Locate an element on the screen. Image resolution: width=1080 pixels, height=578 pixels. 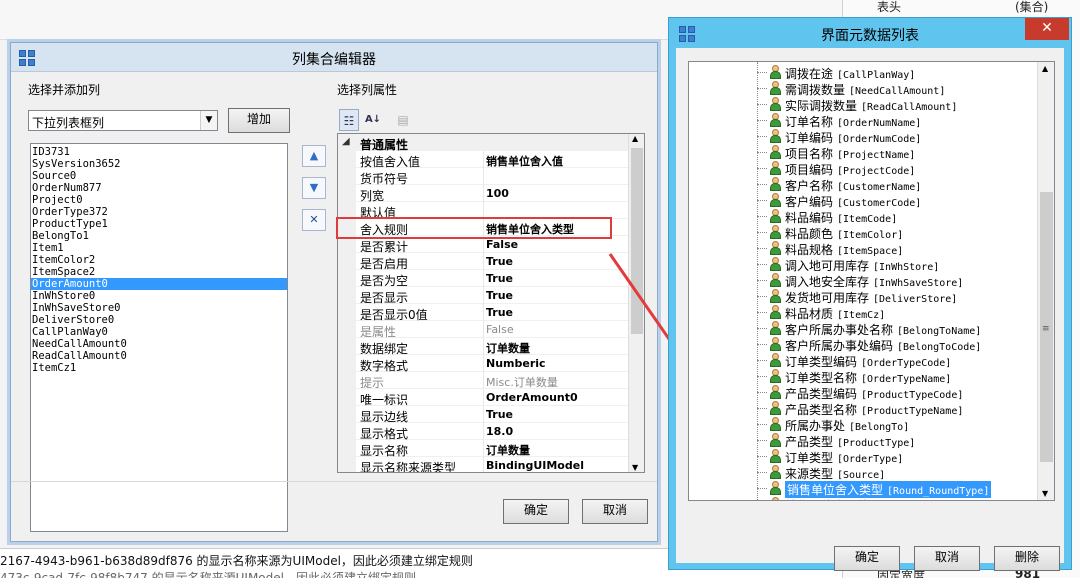
metadata-item-name: 调入地安全库存 is located at coordinates (827, 282).